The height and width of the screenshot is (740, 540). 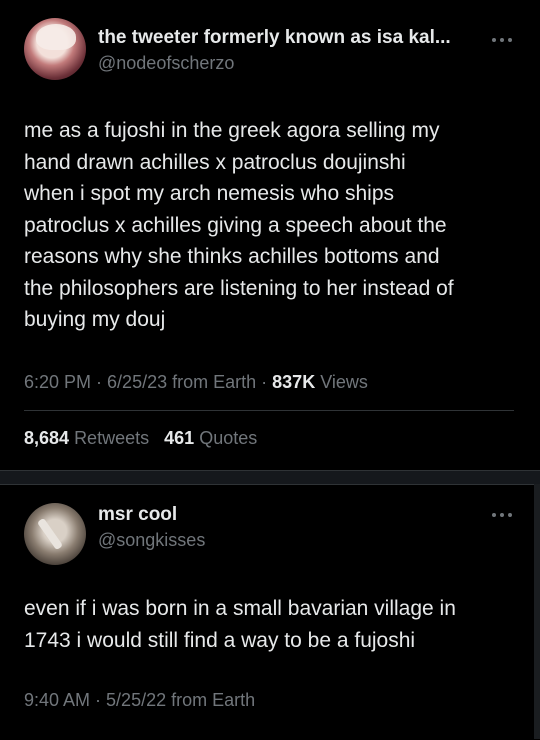 What do you see at coordinates (57, 700) in the screenshot?
I see `tweet-time: 9:40 AM` at bounding box center [57, 700].